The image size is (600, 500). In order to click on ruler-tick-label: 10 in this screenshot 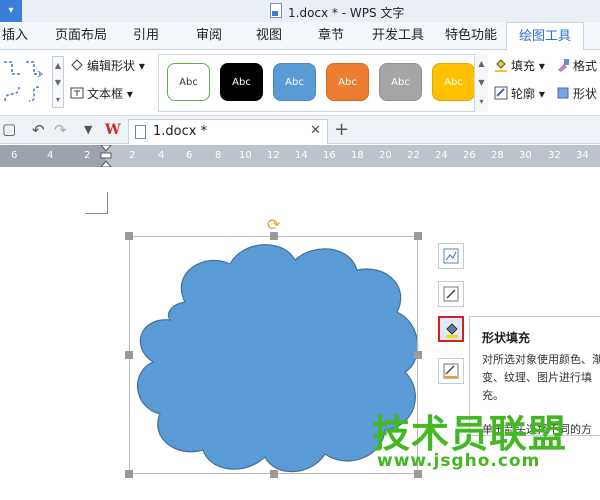, I will do `click(245, 155)`.